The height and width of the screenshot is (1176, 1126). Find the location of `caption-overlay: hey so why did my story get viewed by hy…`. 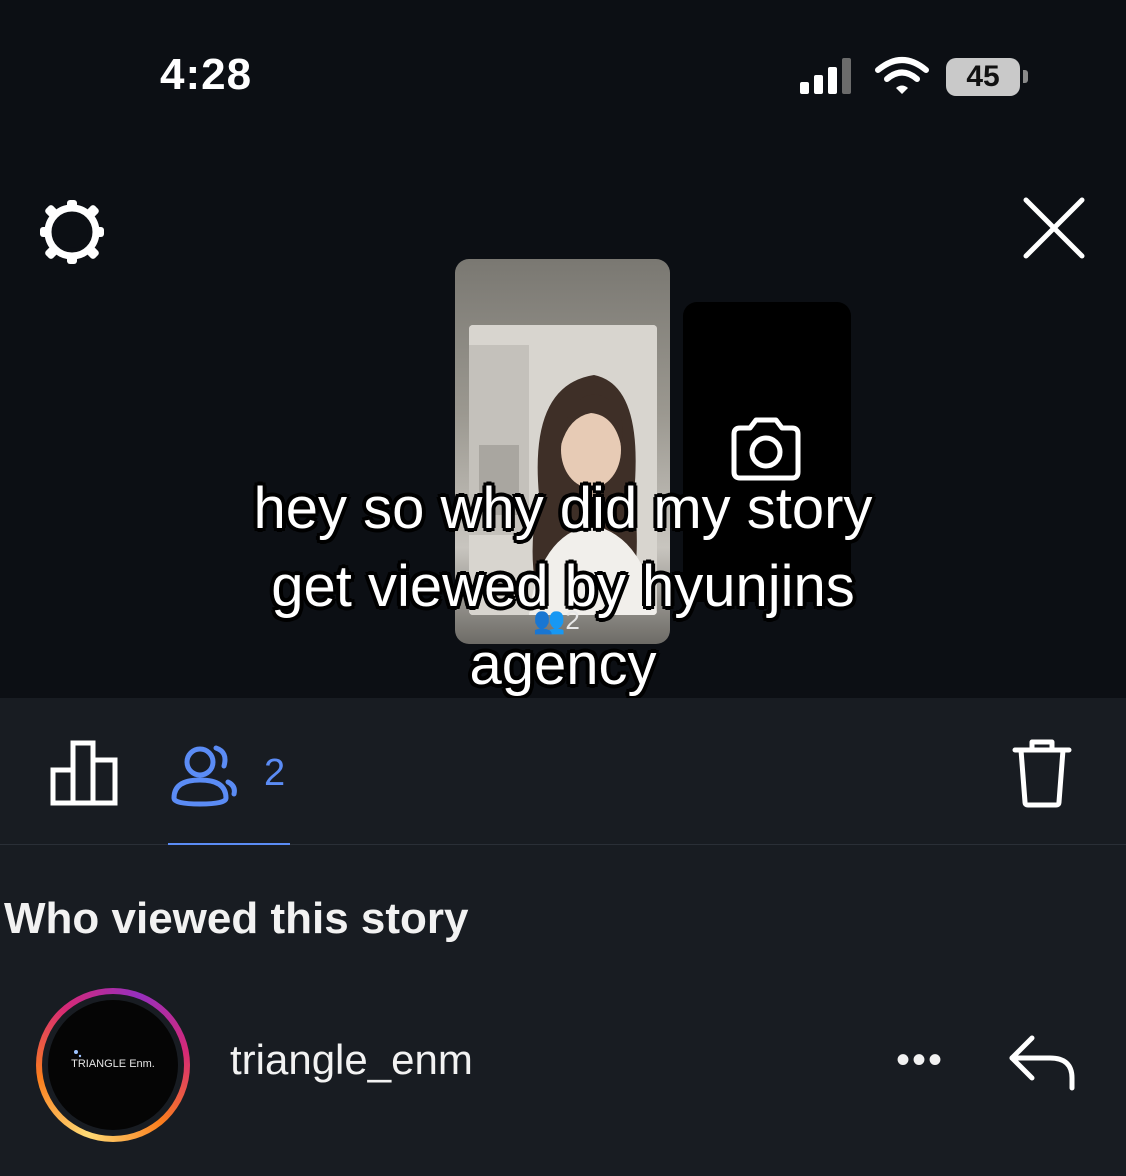

caption-overlay: hey so why did my story get viewed by hy… is located at coordinates (563, 587).